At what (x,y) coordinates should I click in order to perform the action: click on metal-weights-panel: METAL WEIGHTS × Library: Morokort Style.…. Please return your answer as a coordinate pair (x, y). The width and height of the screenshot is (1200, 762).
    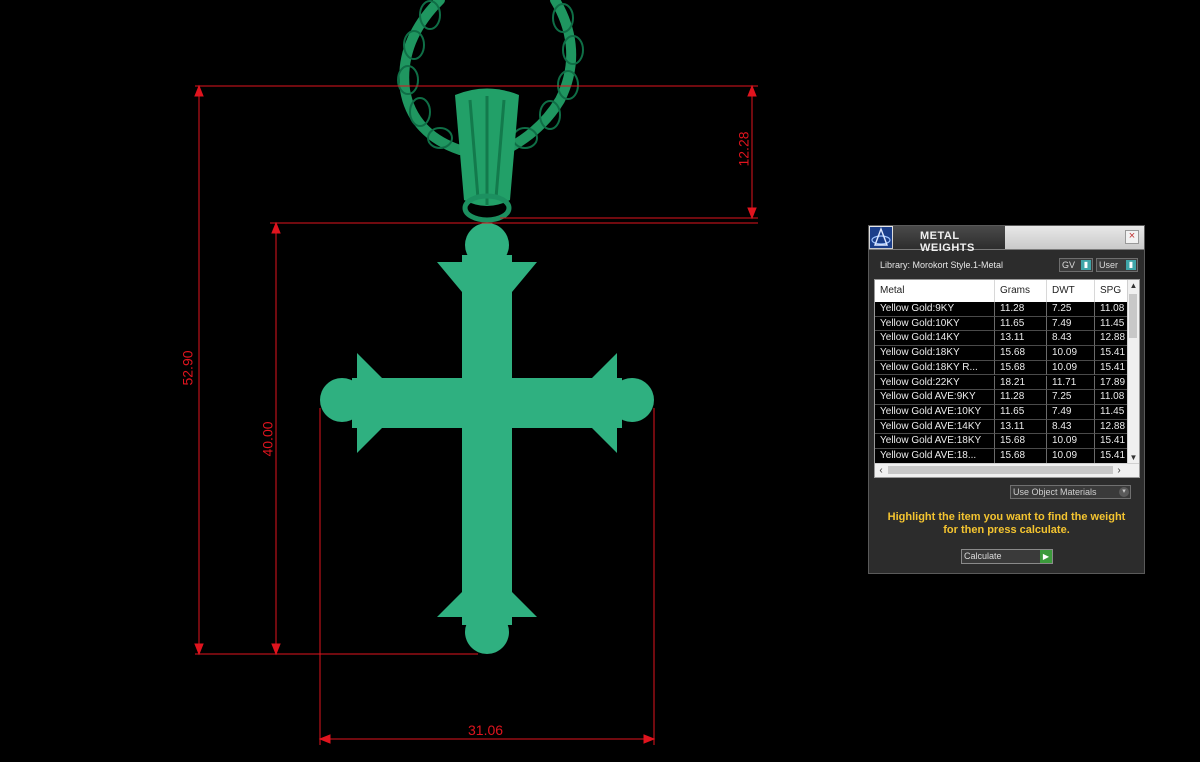
    Looking at the image, I should click on (1006, 399).